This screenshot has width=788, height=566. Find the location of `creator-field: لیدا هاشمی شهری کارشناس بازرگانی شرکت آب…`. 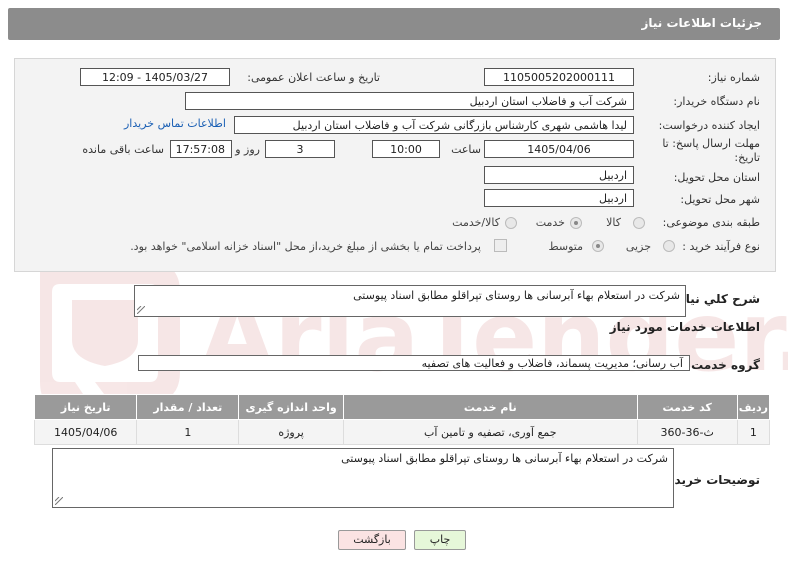

creator-field: لیدا هاشمی شهری کارشناس بازرگانی شرکت آب… is located at coordinates (434, 125).